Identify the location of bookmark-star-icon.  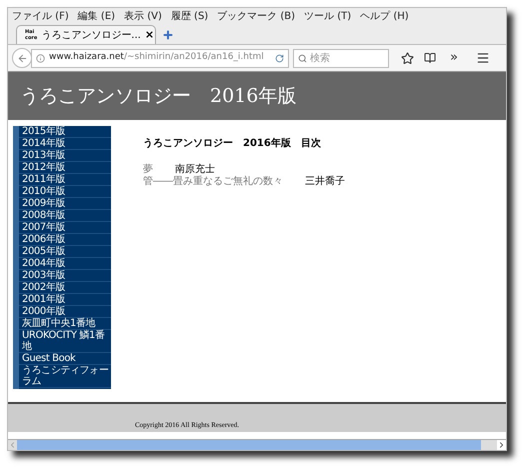
(407, 58).